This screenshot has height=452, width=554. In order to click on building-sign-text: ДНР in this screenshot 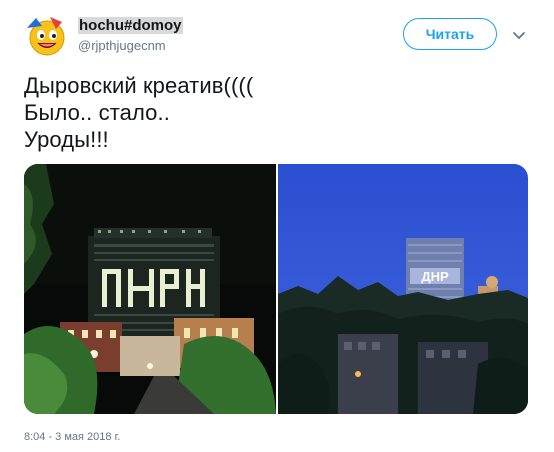, I will do `click(435, 276)`.